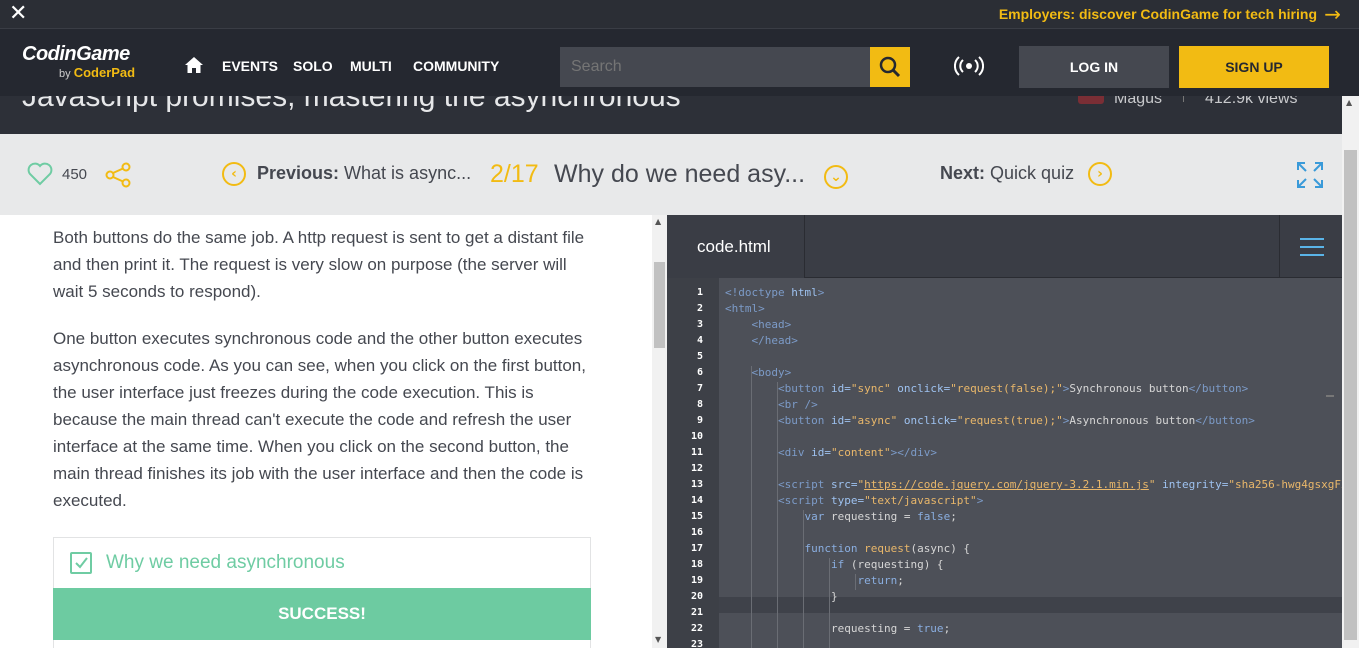 This screenshot has height=648, width=1359. What do you see at coordinates (696, 643) in the screenshot?
I see `line-number: 23` at bounding box center [696, 643].